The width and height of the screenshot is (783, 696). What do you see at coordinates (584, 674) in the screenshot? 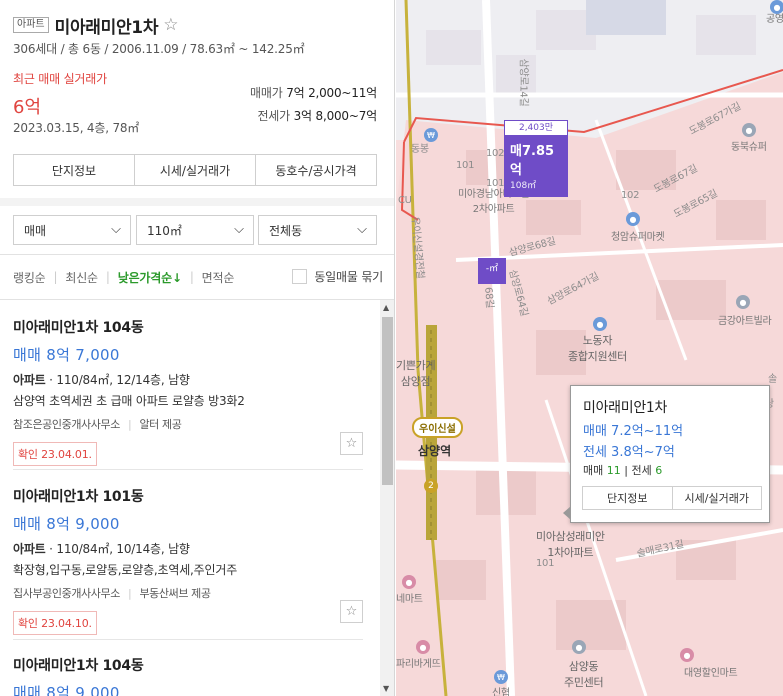
I see `map-label: 삼양동 주민센터` at bounding box center [584, 674].